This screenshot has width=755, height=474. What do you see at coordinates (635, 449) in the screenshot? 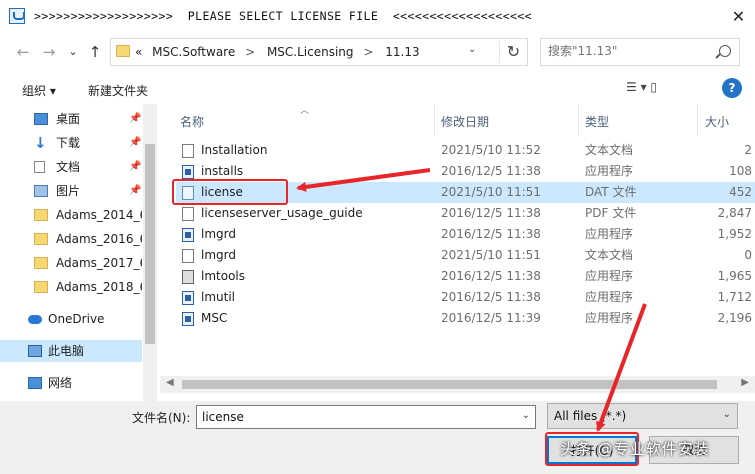
I see `watermark: 头条 @专业软件安装` at bounding box center [635, 449].